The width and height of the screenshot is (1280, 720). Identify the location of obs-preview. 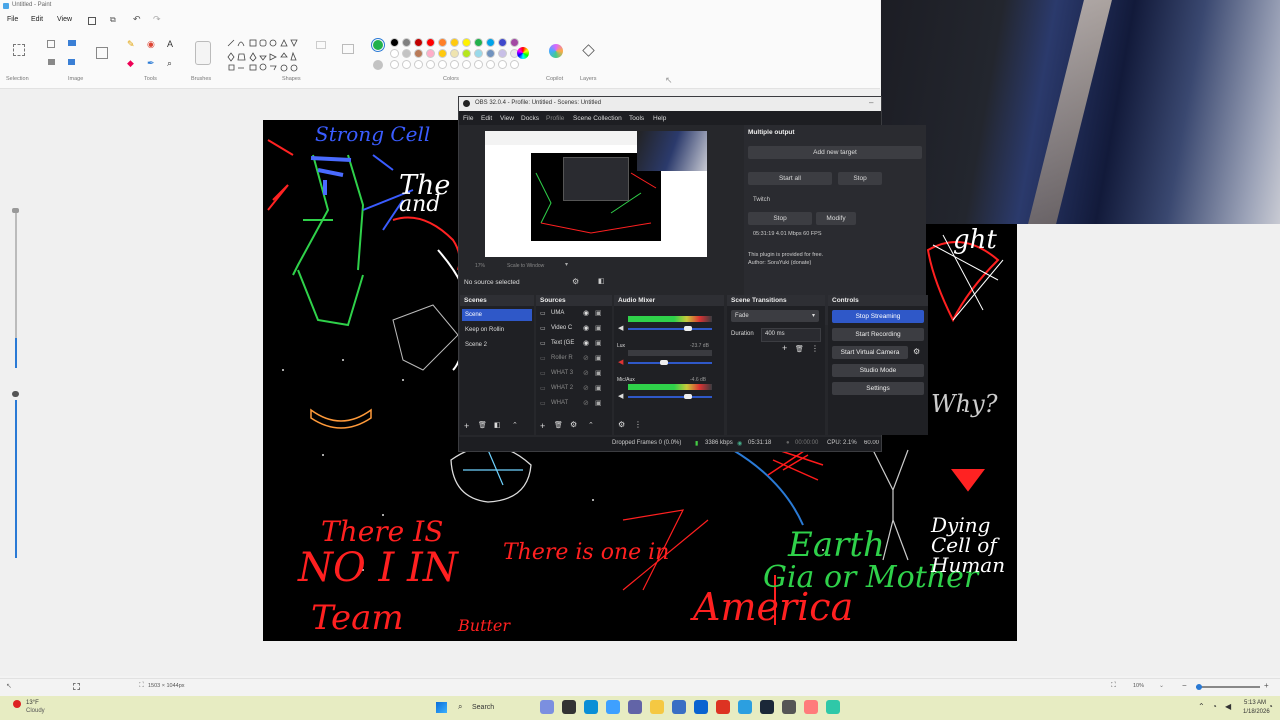
(596, 194).